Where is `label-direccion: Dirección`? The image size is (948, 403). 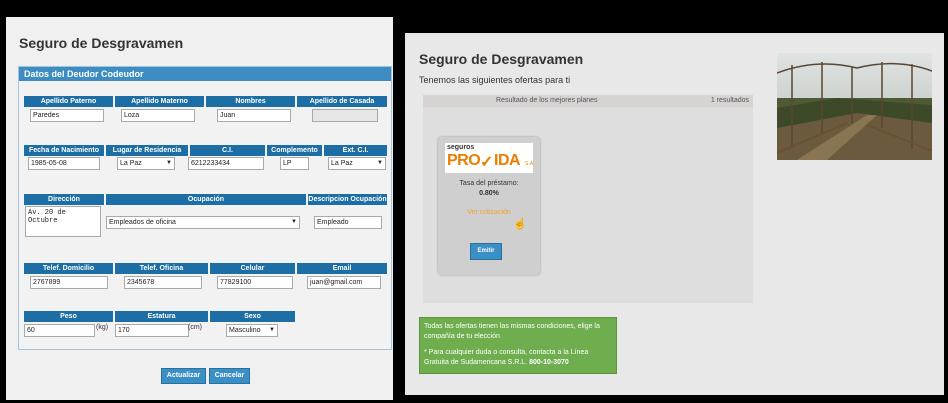 label-direccion: Dirección is located at coordinates (64, 199).